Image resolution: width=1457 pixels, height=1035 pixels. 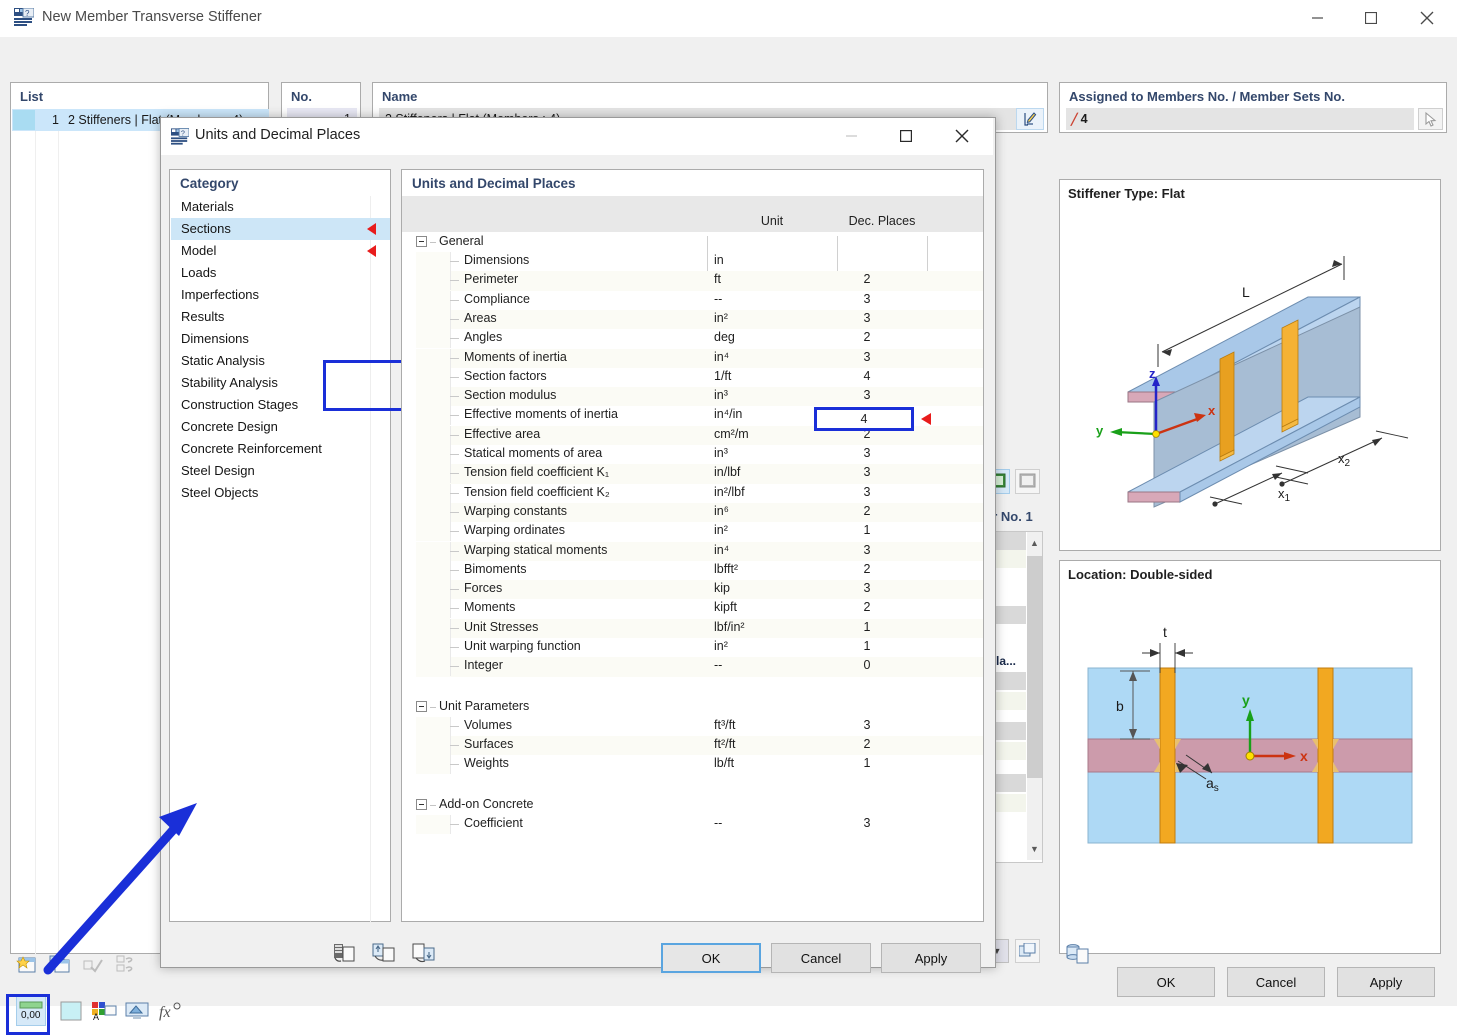 What do you see at coordinates (699, 667) in the screenshot?
I see `units-table-row: Integer -- 0` at bounding box center [699, 667].